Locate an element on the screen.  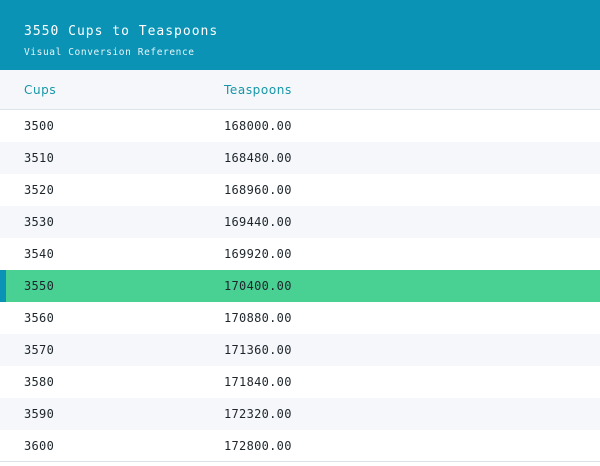
table-row: 3560 170880.00 is located at coordinates (300, 318).